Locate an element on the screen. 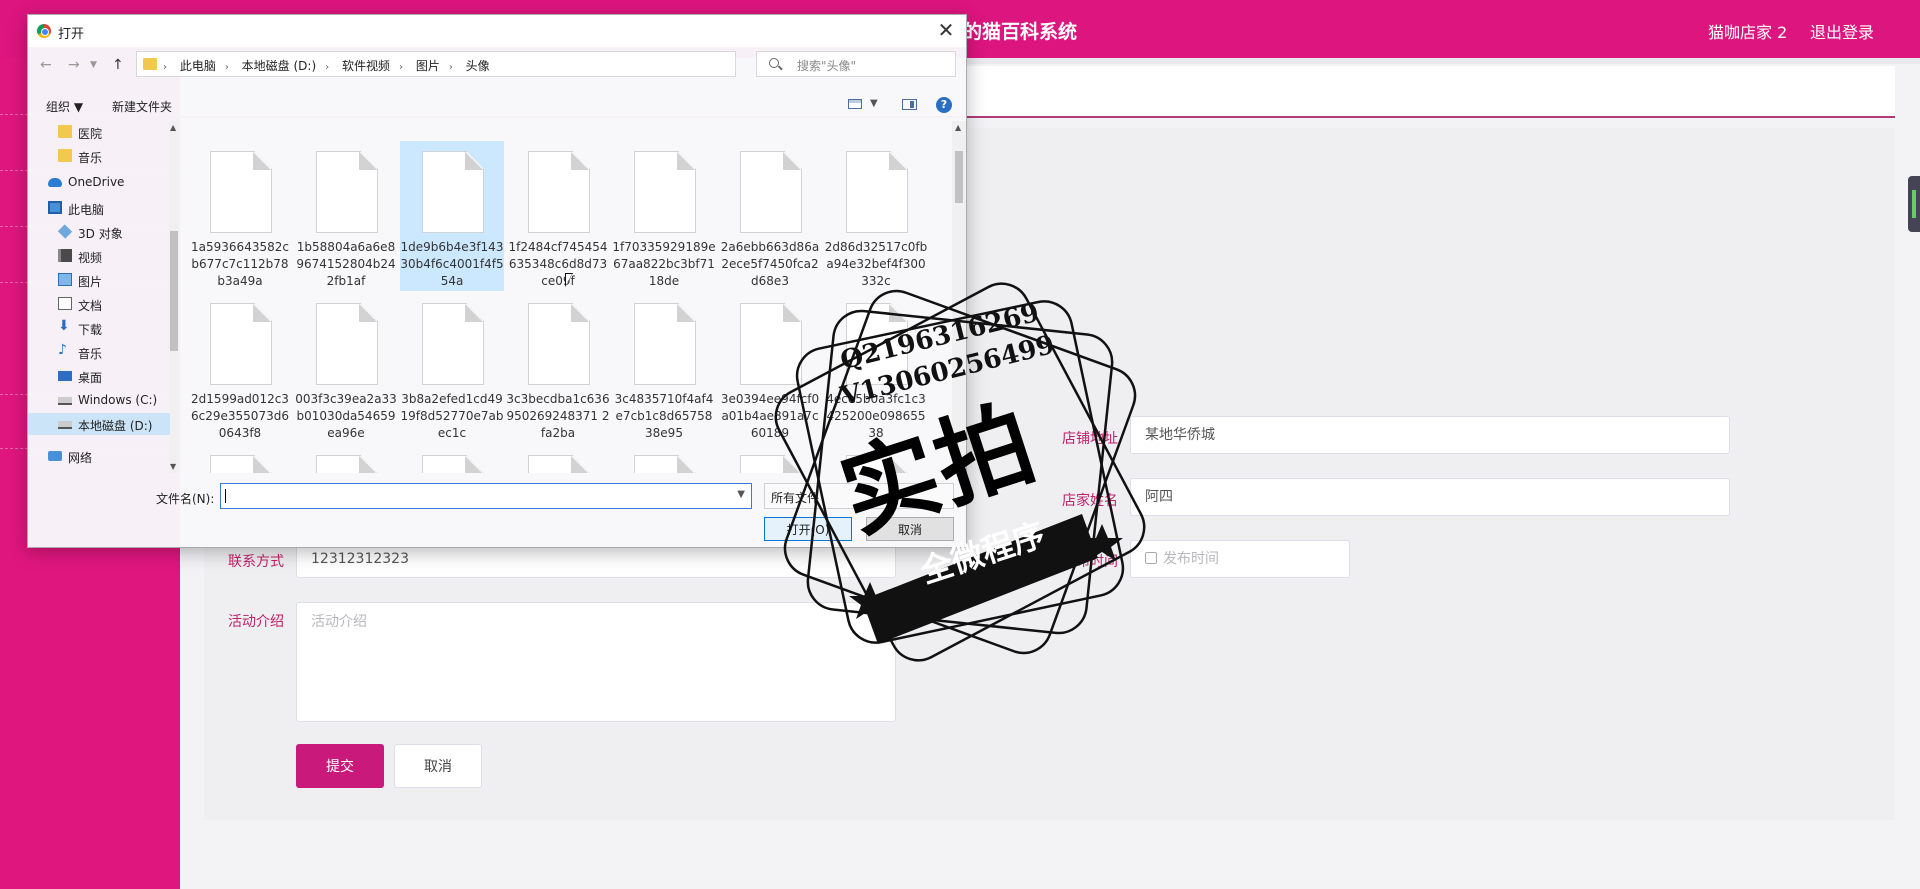 This screenshot has height=889, width=1920. nav-item-label: 文档 is located at coordinates (90, 306).